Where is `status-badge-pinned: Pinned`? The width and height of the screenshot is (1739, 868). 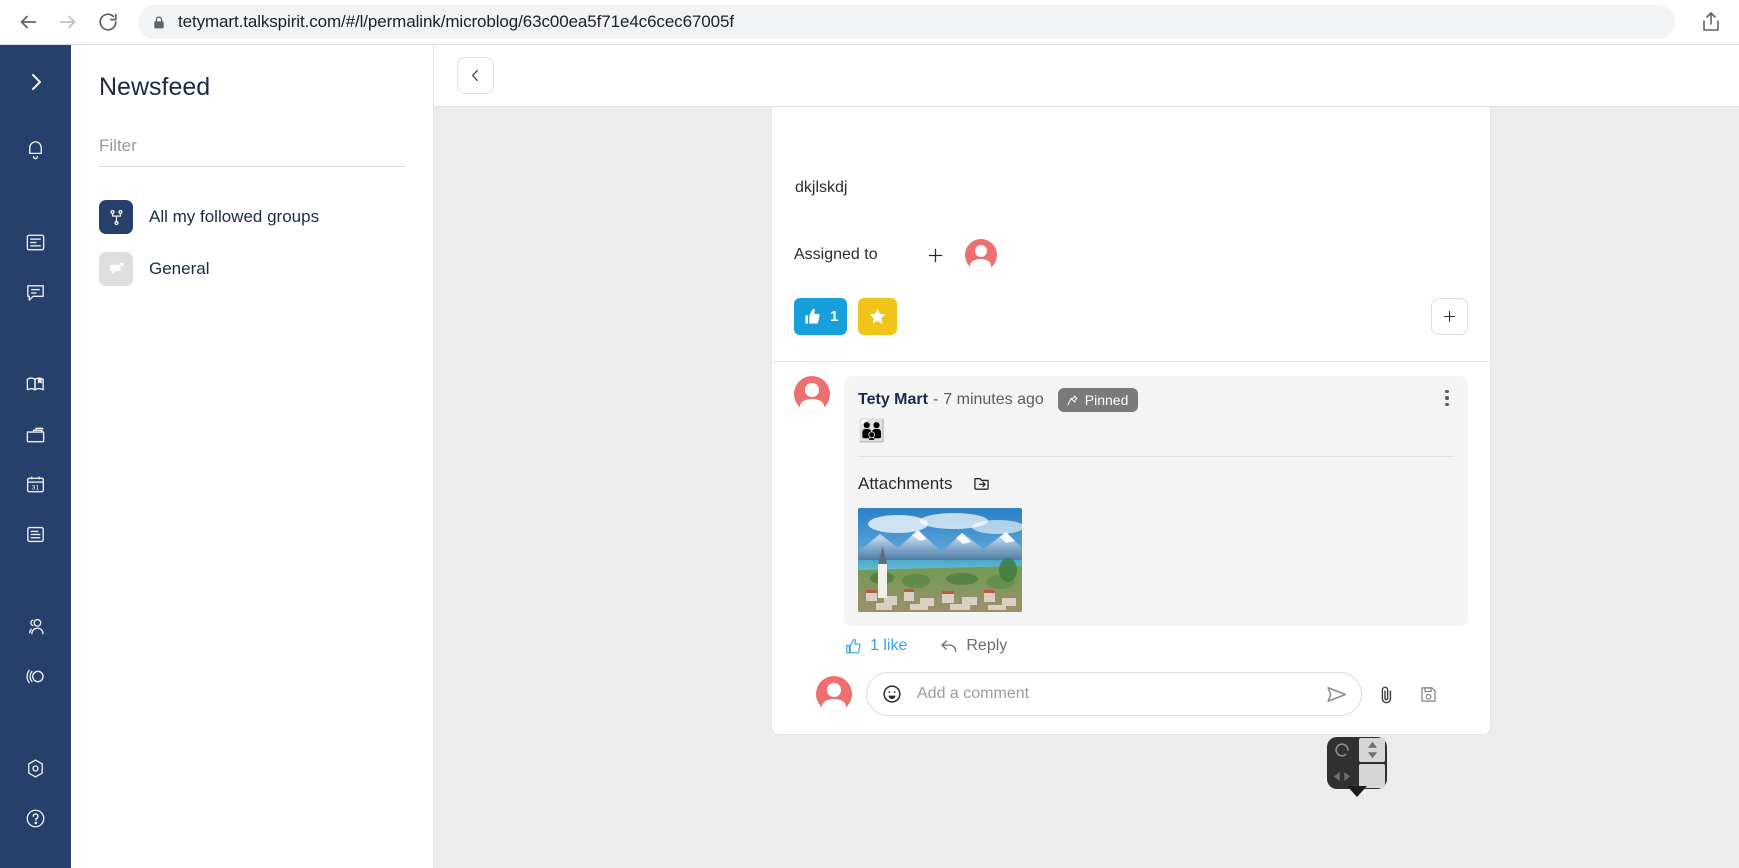 status-badge-pinned: Pinned is located at coordinates (1098, 400).